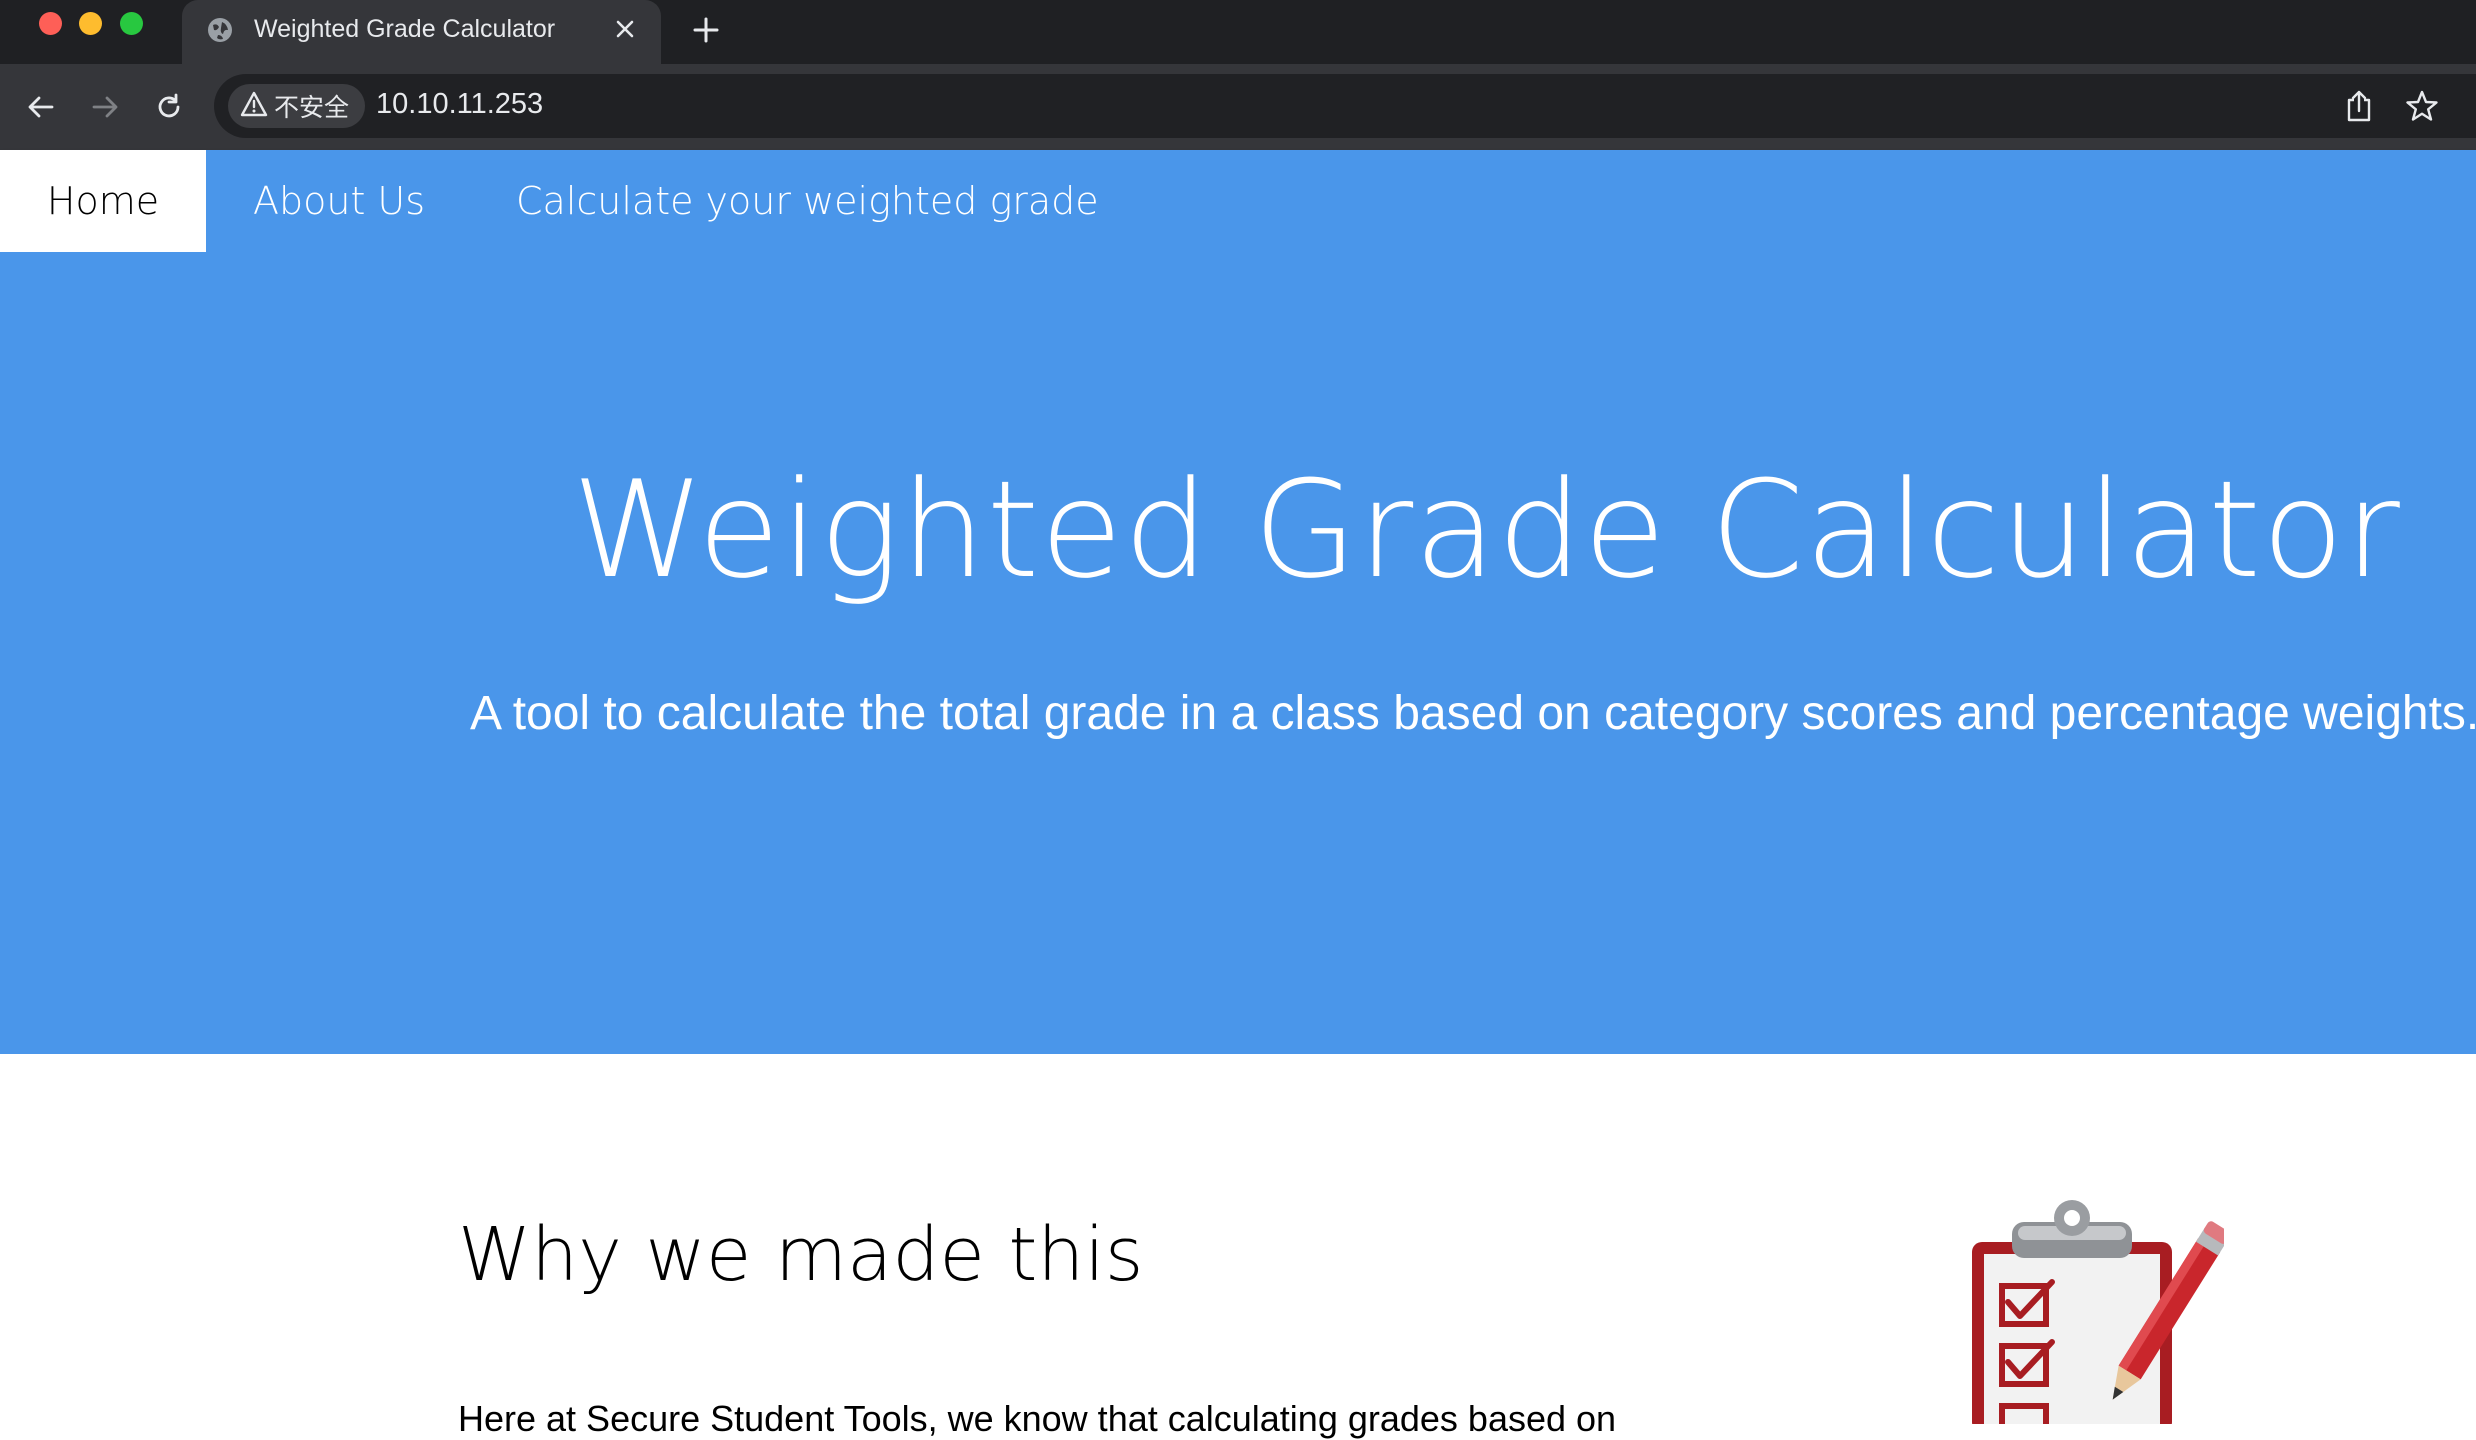  I want to click on new-tab-plus-icon, so click(706, 30).